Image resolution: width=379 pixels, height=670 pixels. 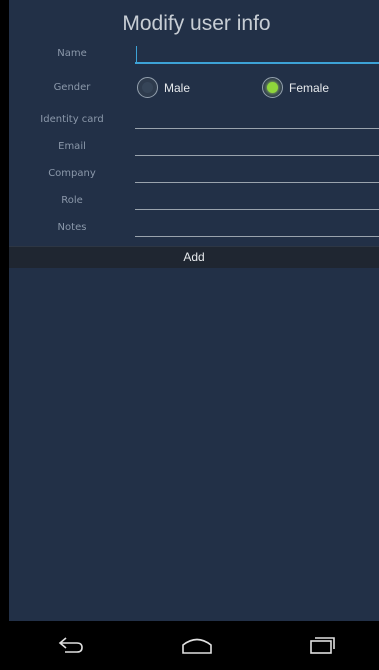 I want to click on email-label: Email, so click(x=72, y=146).